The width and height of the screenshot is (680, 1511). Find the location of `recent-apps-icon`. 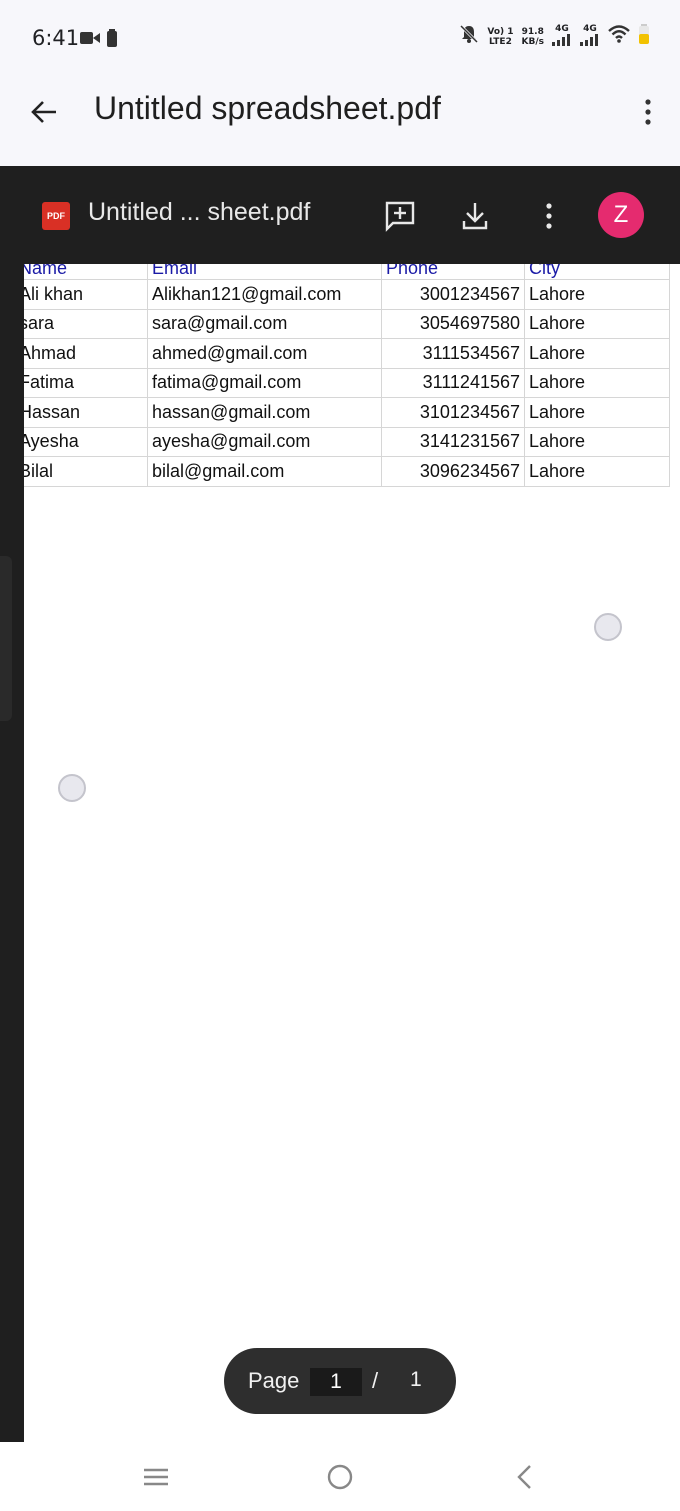

recent-apps-icon is located at coordinates (156, 1477).